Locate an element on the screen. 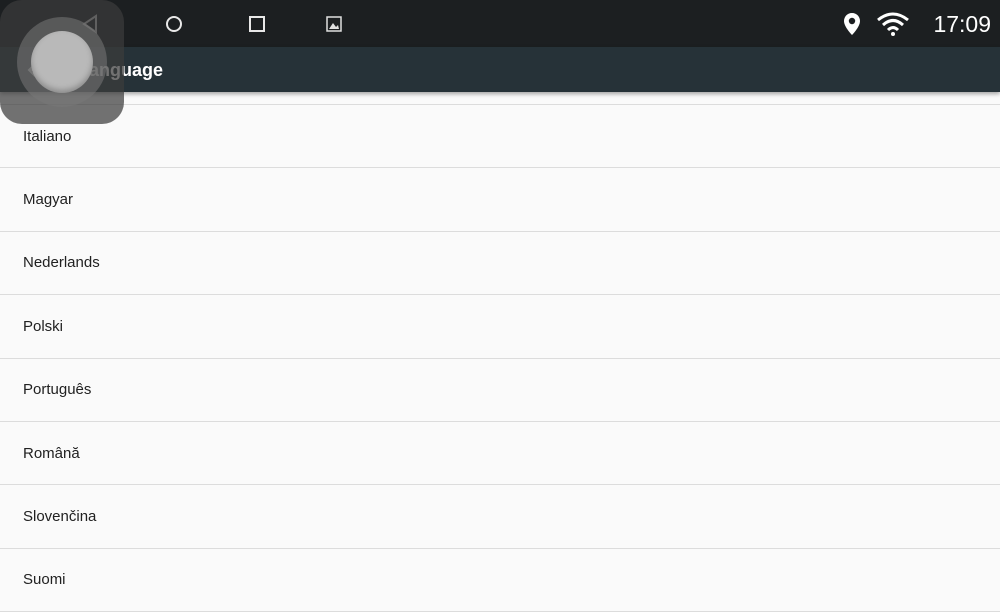  language-label: Nederlands is located at coordinates (61, 263).